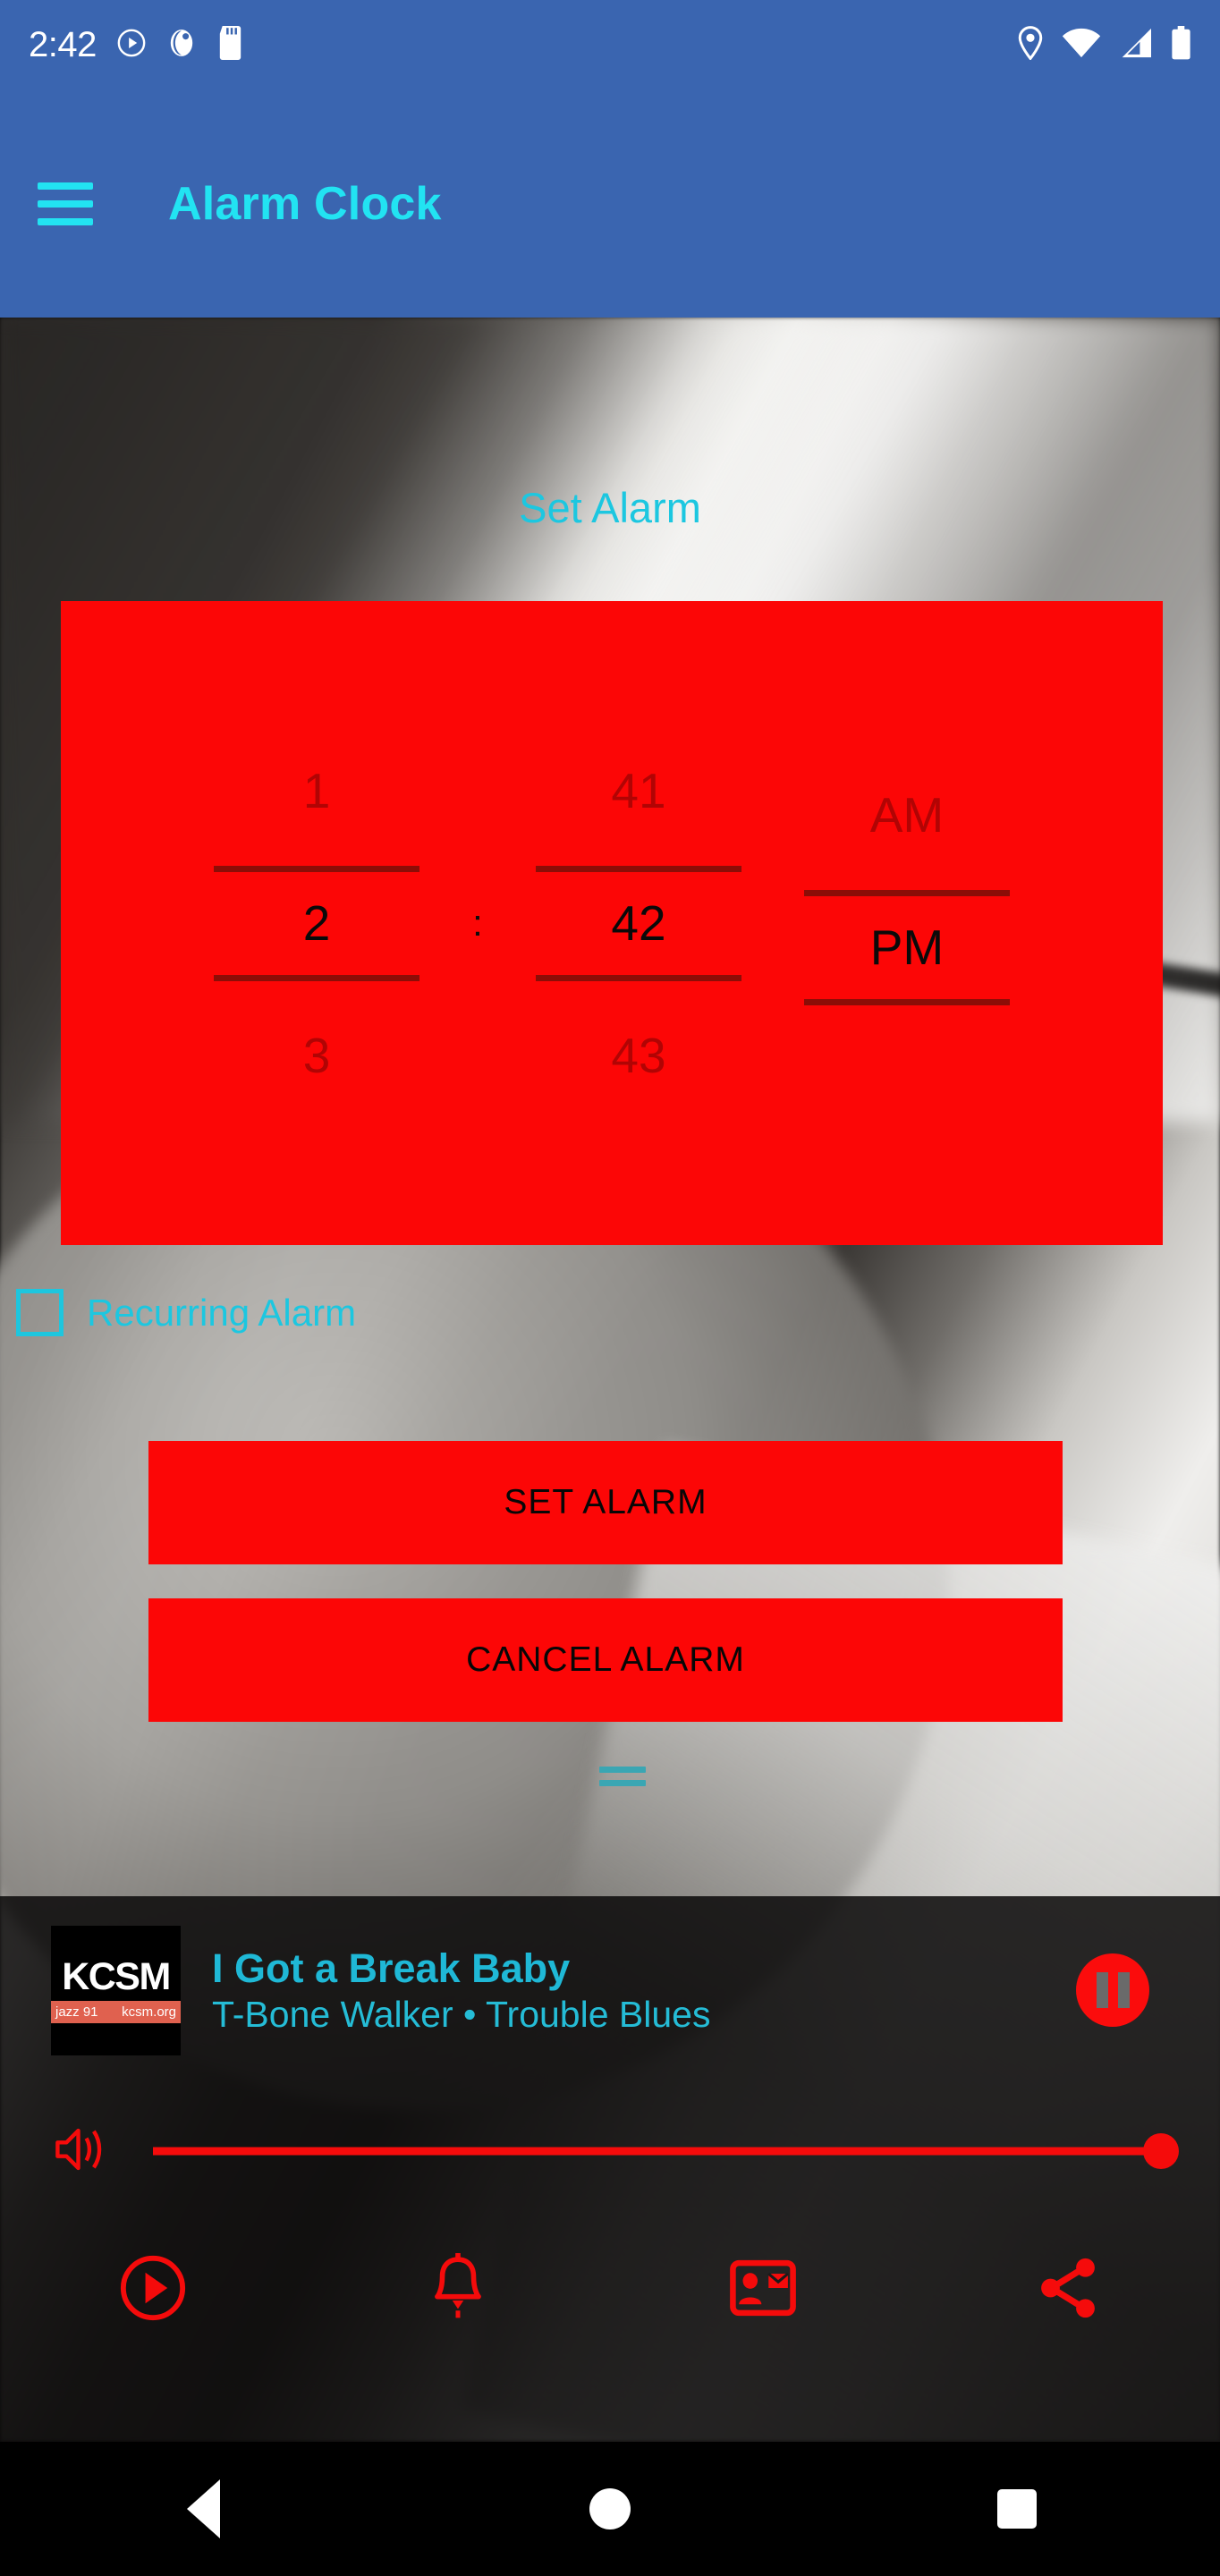 Image resolution: width=1220 pixels, height=2576 pixels. What do you see at coordinates (1030, 44) in the screenshot?
I see `location-pin-icon` at bounding box center [1030, 44].